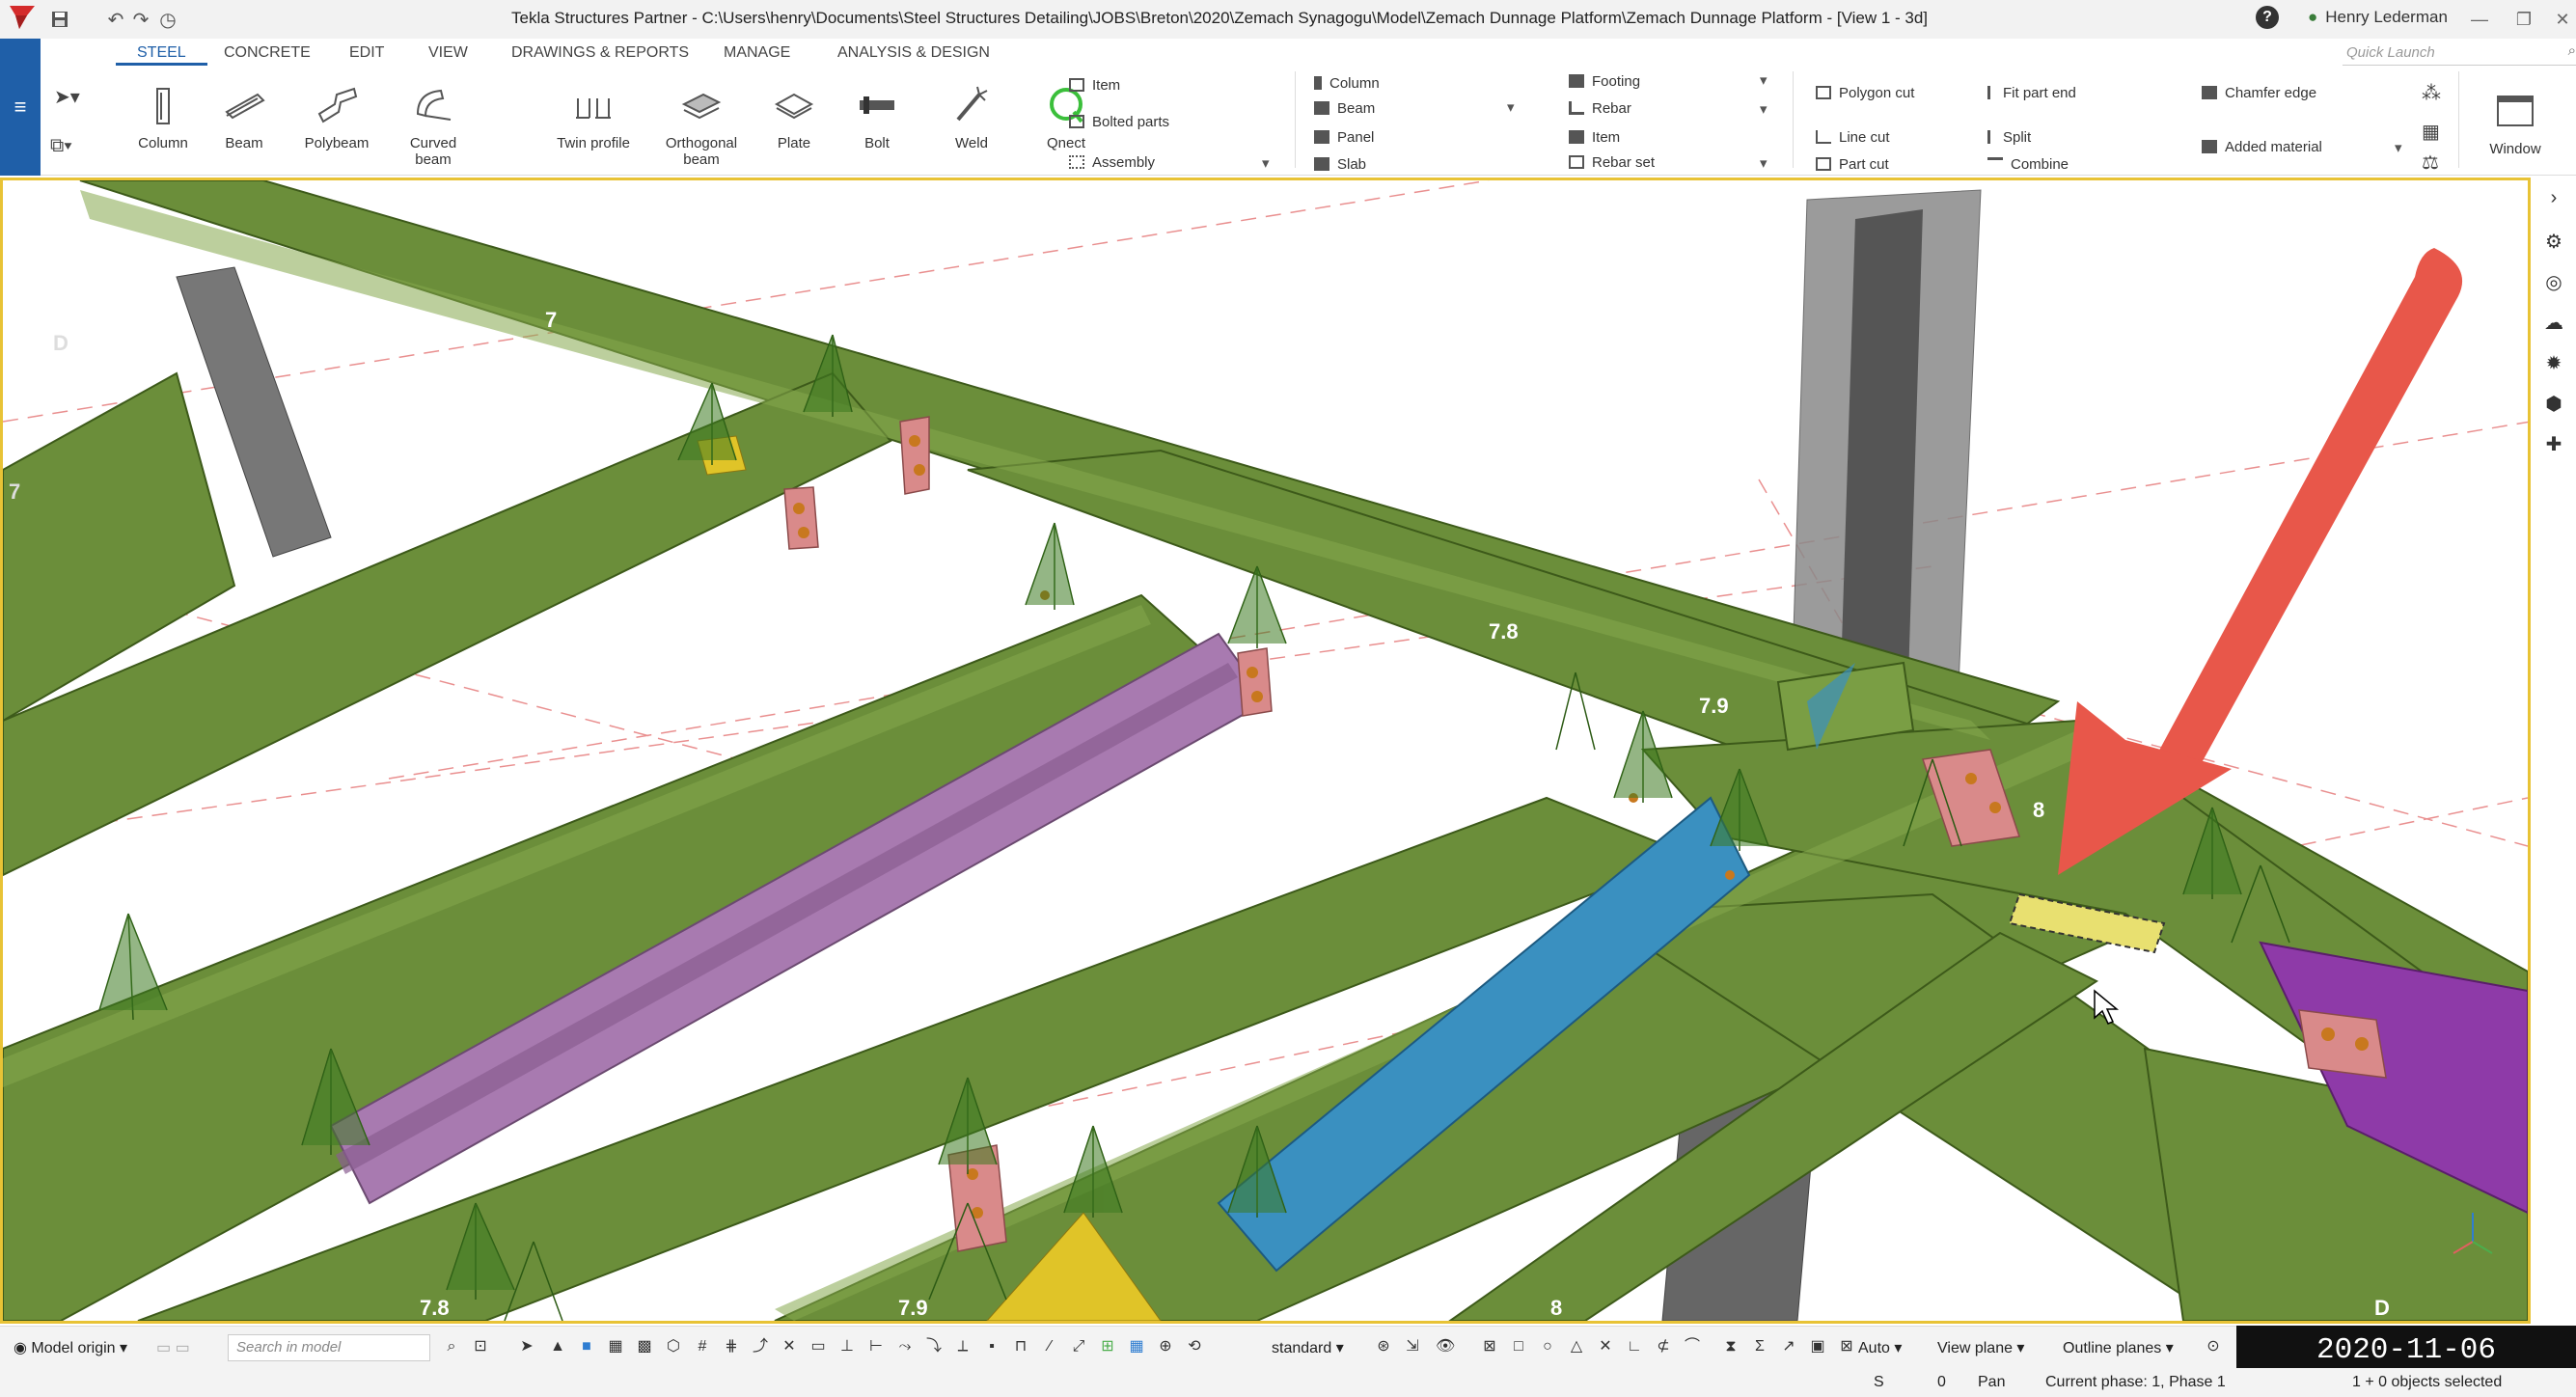  Describe the element at coordinates (1693, 1346) in the screenshot. I see `snap-arc-icon: ⌒` at that location.